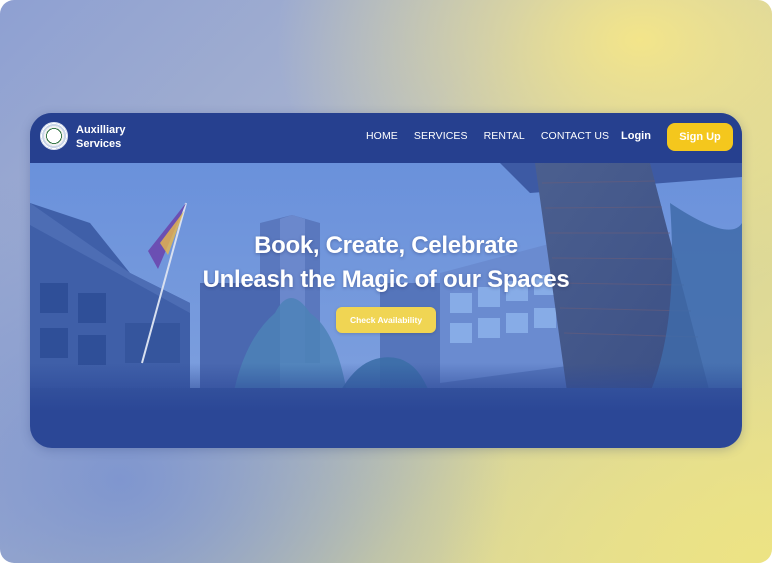 This screenshot has width=772, height=563. I want to click on brand-line-1: Auxilliary, so click(101, 130).